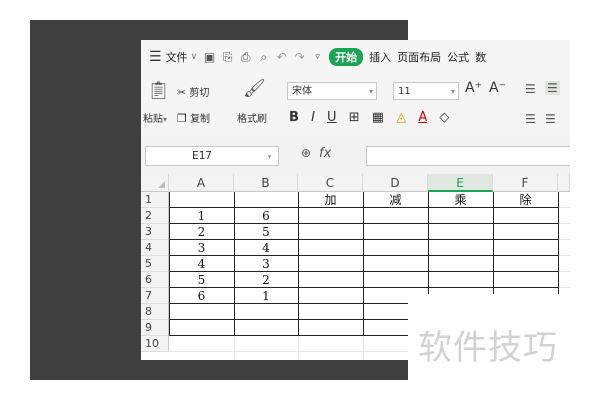 This screenshot has height=400, width=600. I want to click on menu-bar: ☰ 文件 ∨ ▣ ⎘ ⎙ ⌕ ↶ ↷ ▿ 开始 插入 页面布局 公式 数, so click(355, 57).